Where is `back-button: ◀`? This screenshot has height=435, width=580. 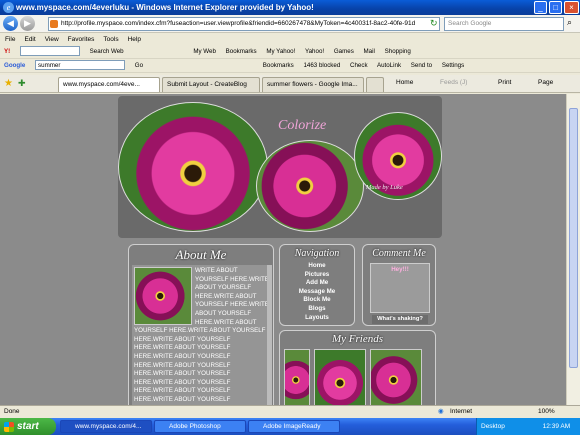
back-button: ◀ is located at coordinates (10, 23).